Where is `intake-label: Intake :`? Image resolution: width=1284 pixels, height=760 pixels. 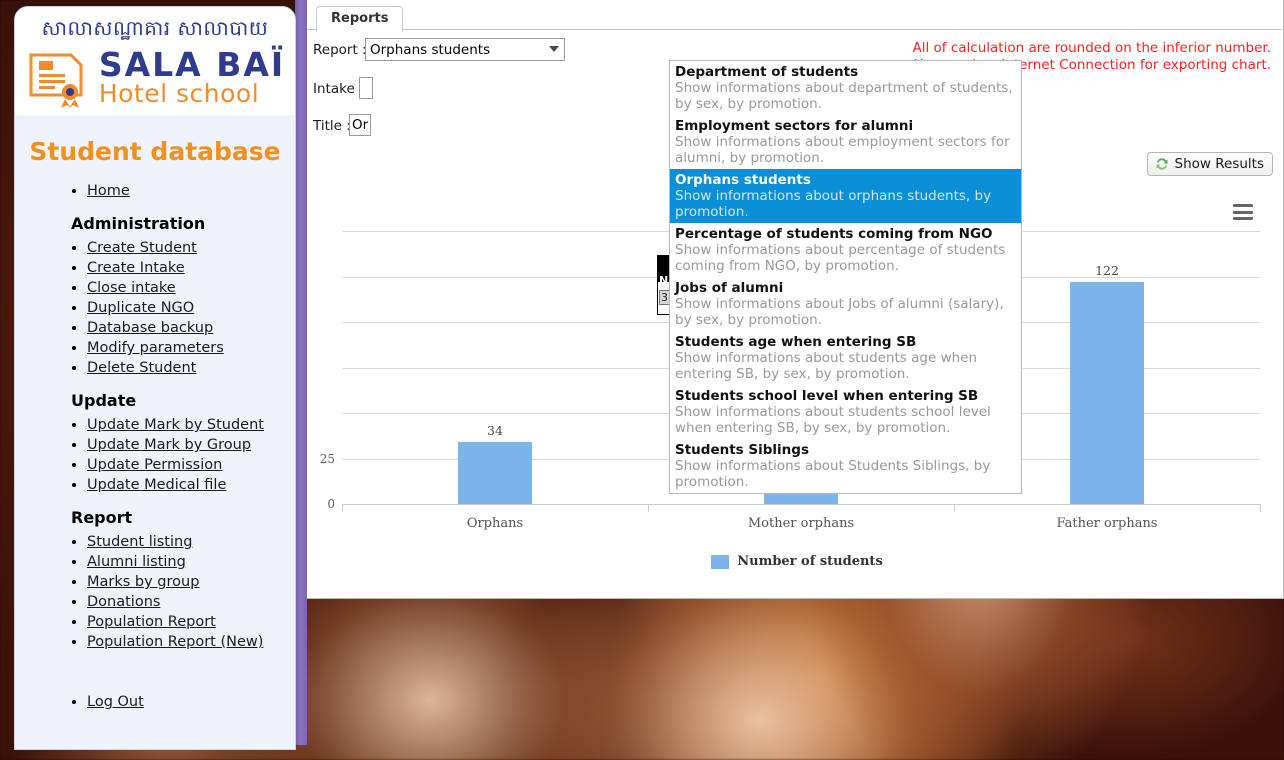 intake-label: Intake : is located at coordinates (338, 89).